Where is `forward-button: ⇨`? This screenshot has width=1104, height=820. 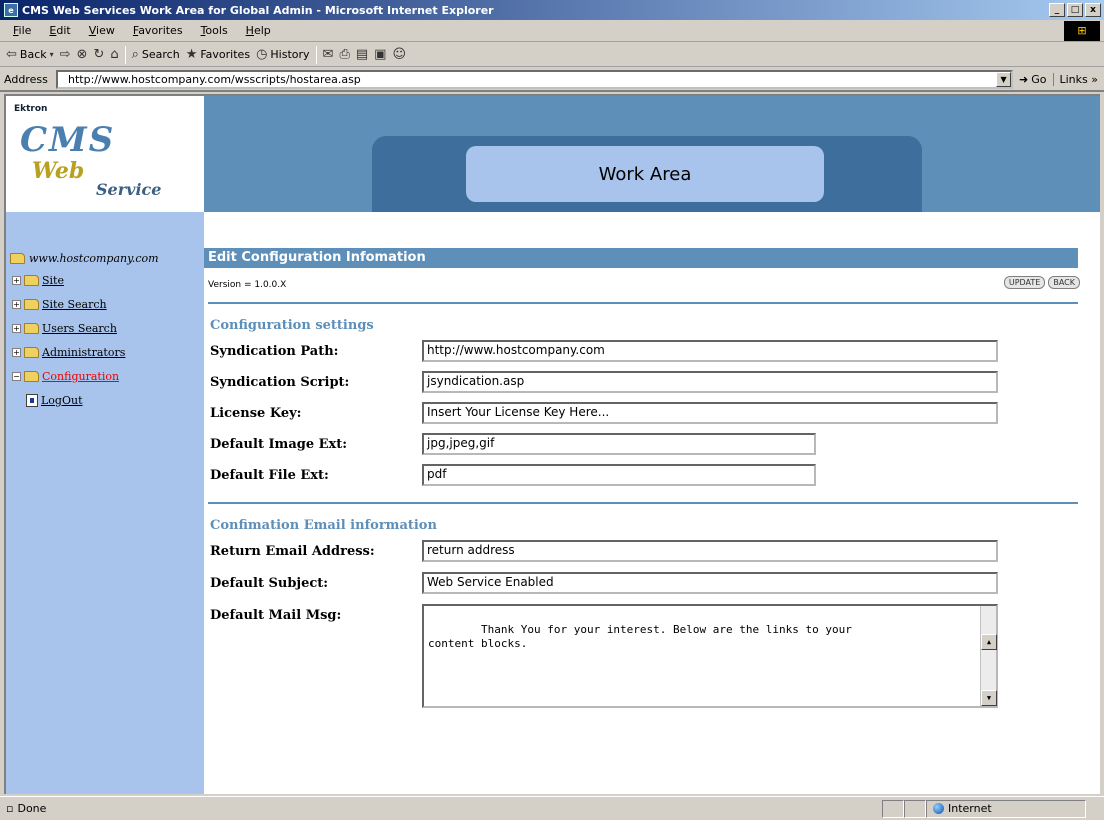 forward-button: ⇨ is located at coordinates (65, 54).